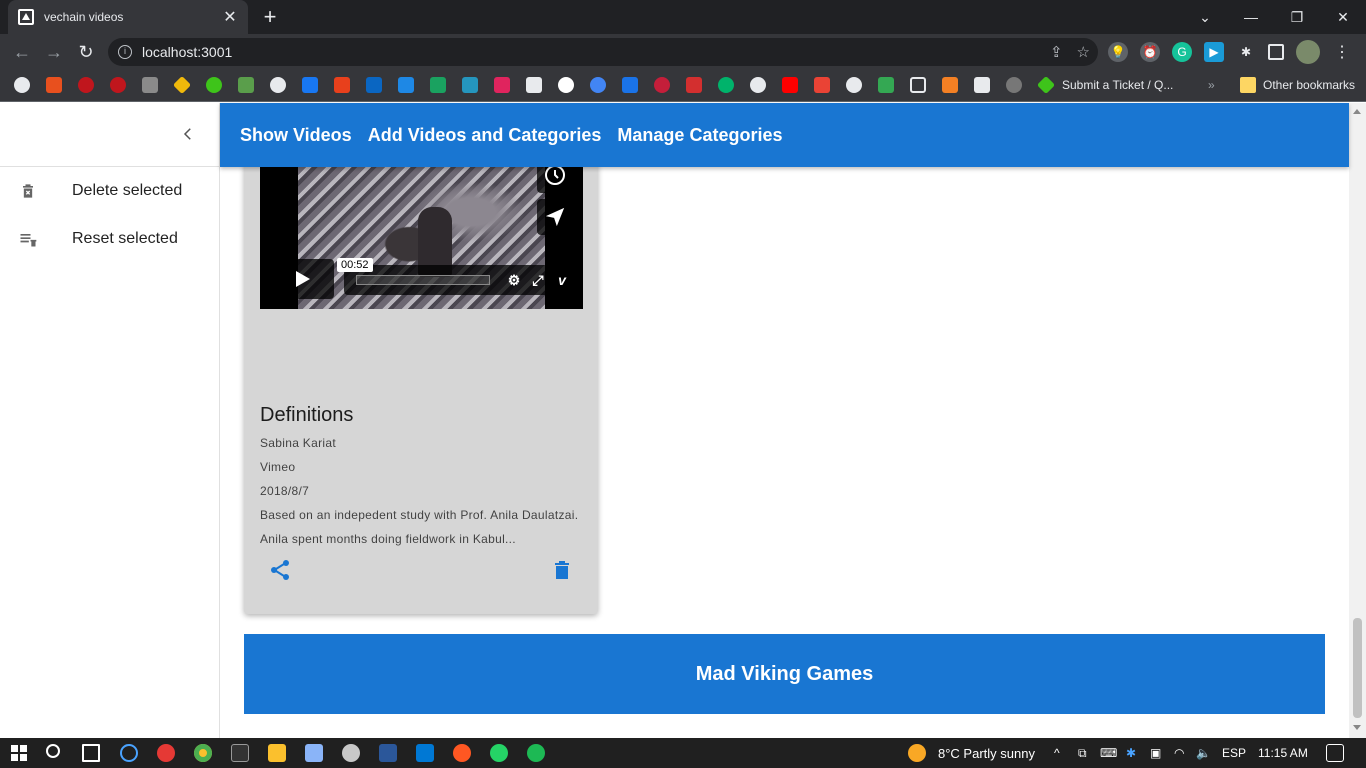 The height and width of the screenshot is (768, 1366). I want to click on bookmark-leaf-icon, so click(246, 85).